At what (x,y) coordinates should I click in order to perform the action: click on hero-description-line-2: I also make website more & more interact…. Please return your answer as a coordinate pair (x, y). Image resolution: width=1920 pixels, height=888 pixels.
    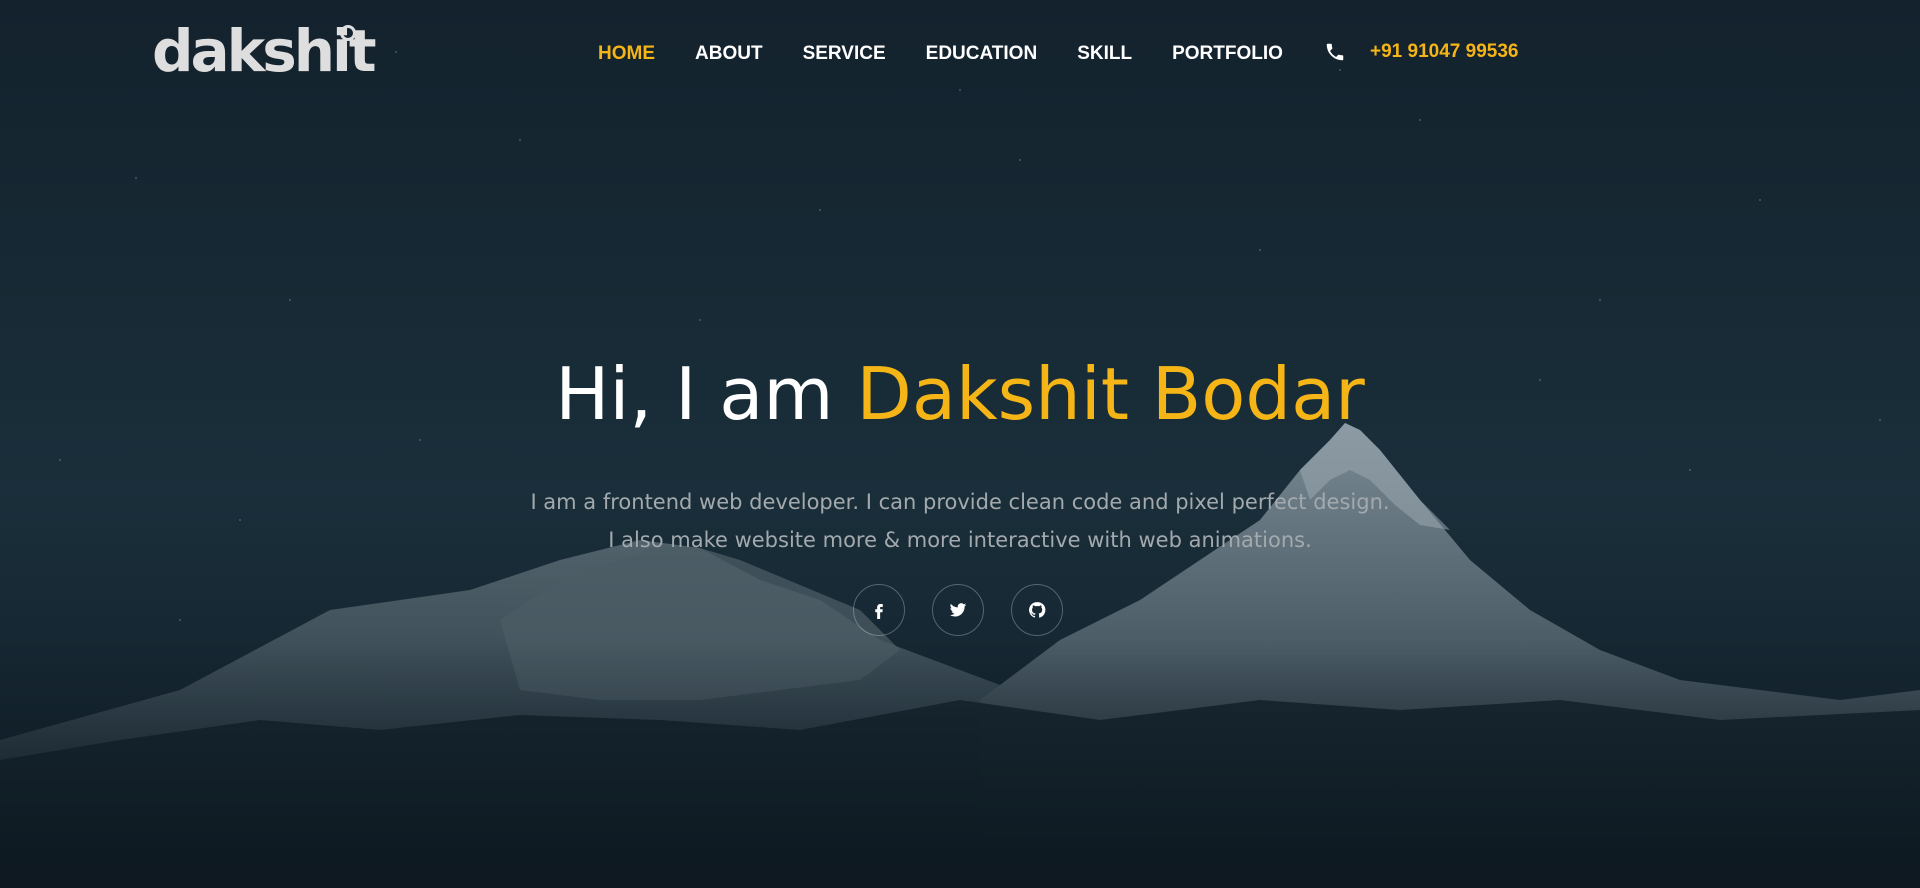
    Looking at the image, I should click on (960, 540).